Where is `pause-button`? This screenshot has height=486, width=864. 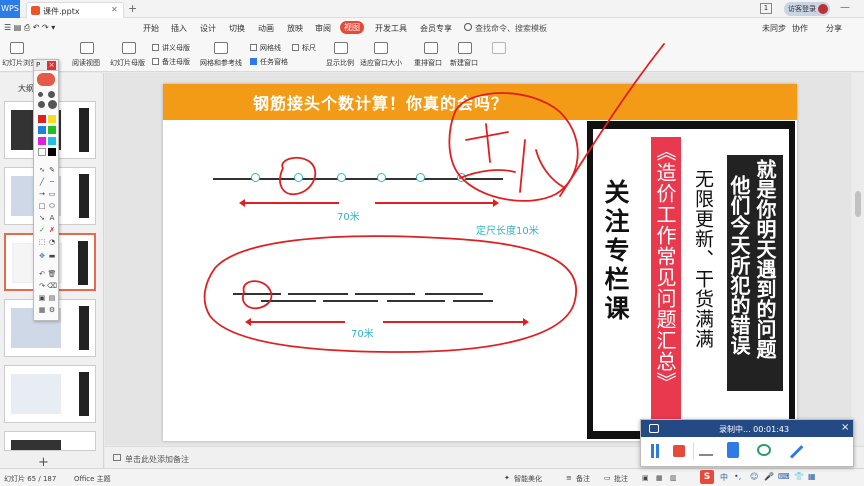
pause-button is located at coordinates (655, 451).